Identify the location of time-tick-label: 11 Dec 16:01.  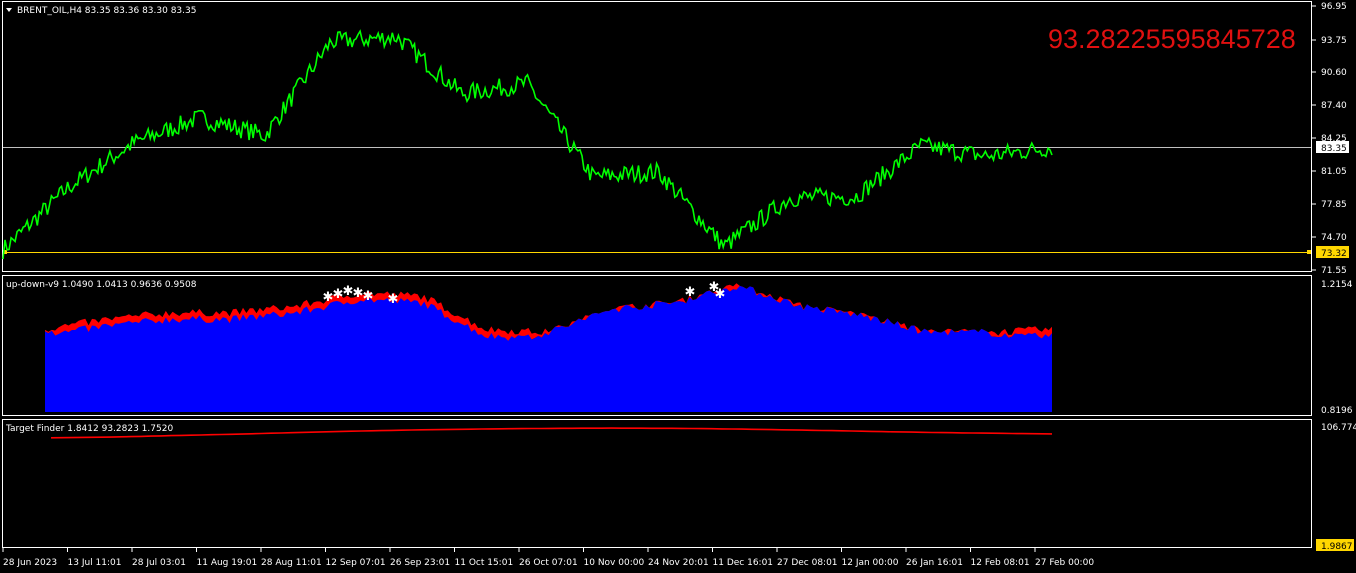
(743, 563).